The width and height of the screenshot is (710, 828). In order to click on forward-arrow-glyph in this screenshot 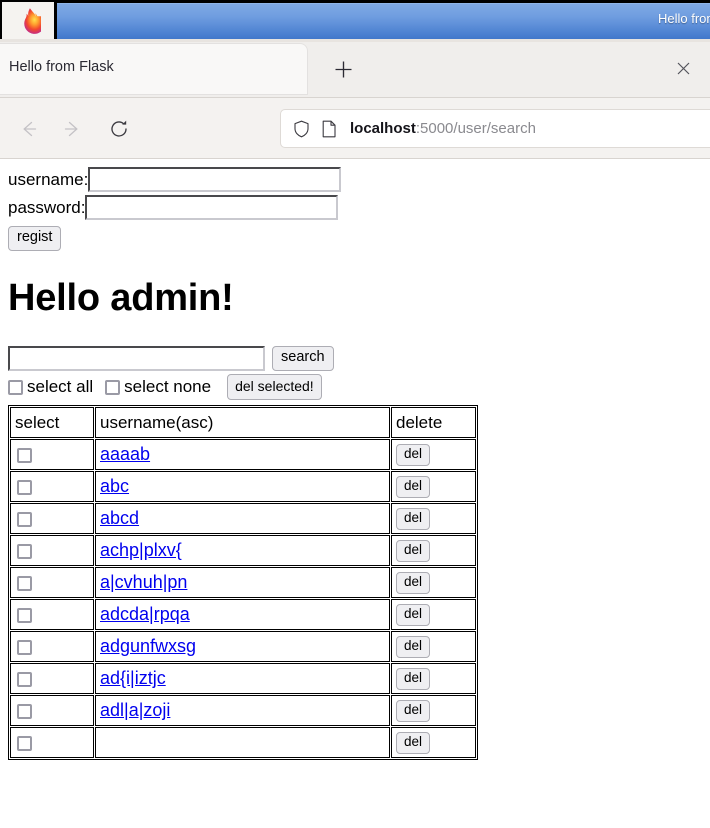, I will do `click(71, 129)`.